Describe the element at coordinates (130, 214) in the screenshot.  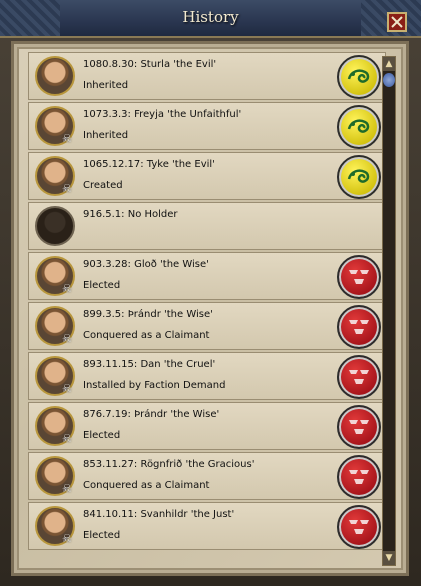
I see `row-title: 916.5.1: No Holder` at that location.